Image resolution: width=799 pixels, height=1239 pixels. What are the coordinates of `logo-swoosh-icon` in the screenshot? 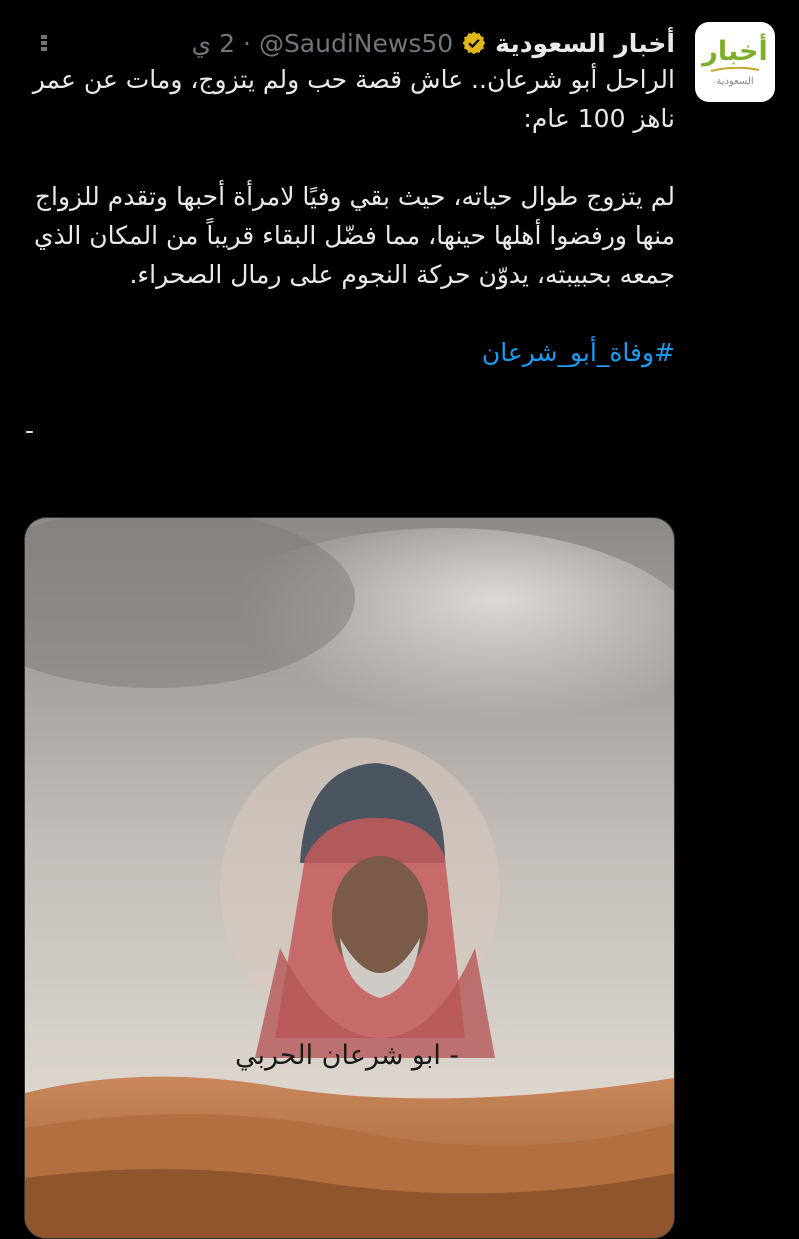 It's located at (735, 69).